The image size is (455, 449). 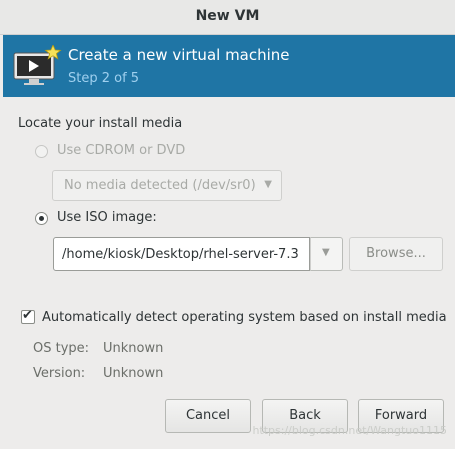 What do you see at coordinates (160, 185) in the screenshot?
I see `cdrom-media-value: No media detected (/dev/sr0)` at bounding box center [160, 185].